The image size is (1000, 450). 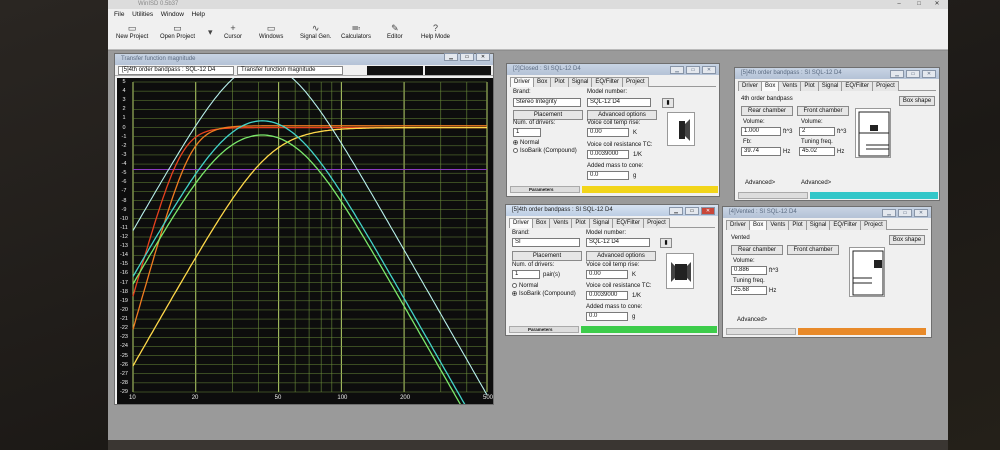 What do you see at coordinates (233, 31) in the screenshot?
I see `cursor-button: + Cursor` at bounding box center [233, 31].